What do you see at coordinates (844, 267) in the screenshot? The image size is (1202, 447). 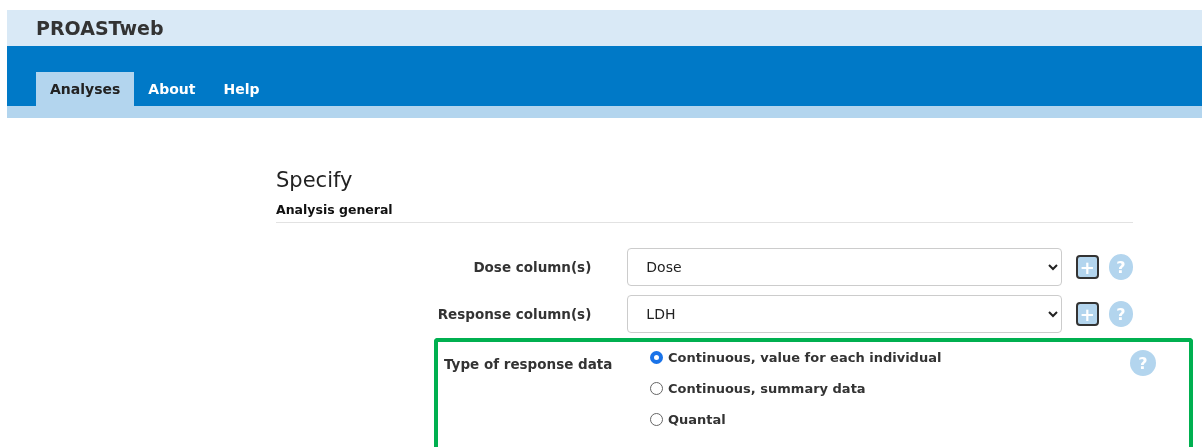 I see `column-select: Dose` at bounding box center [844, 267].